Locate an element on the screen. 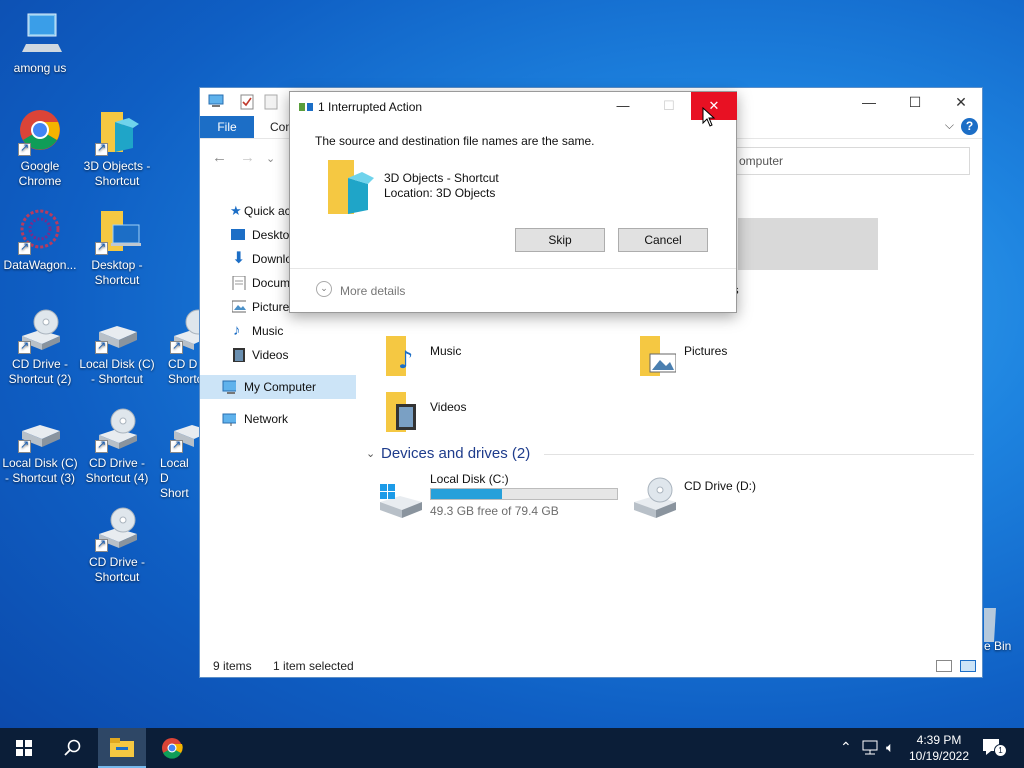 Image resolution: width=1024 pixels, height=768 pixels. search-icon is located at coordinates (72, 747).